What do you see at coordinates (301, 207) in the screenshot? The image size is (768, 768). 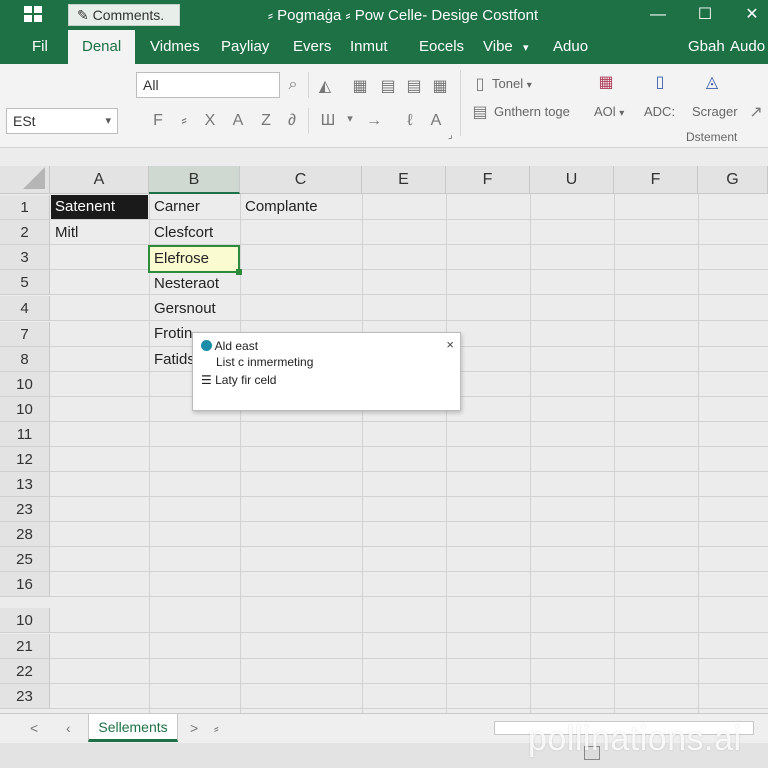 I see `cell-c1: Complante` at bounding box center [301, 207].